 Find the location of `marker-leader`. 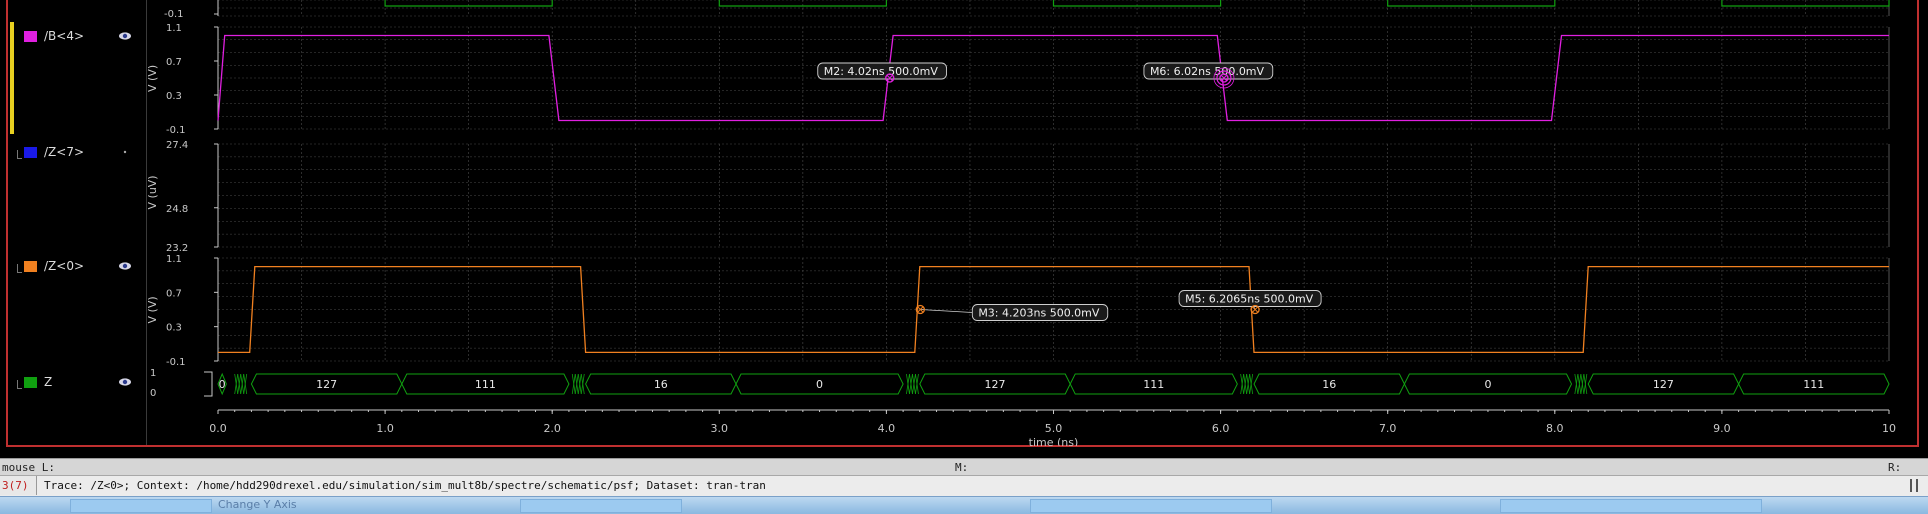

marker-leader is located at coordinates (946, 311).